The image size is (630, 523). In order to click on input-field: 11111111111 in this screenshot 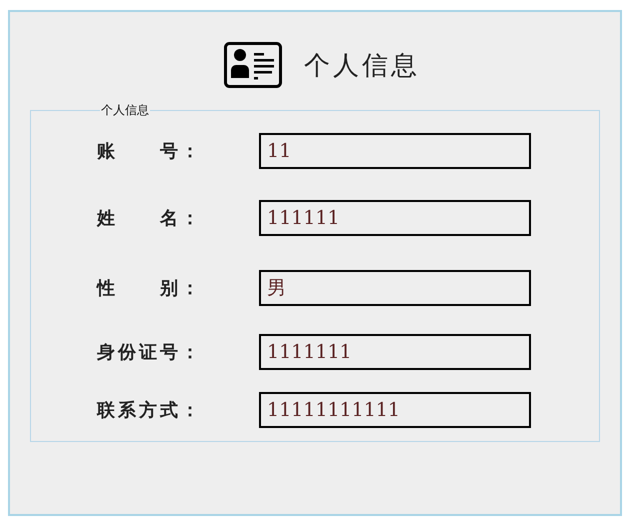, I will do `click(395, 410)`.